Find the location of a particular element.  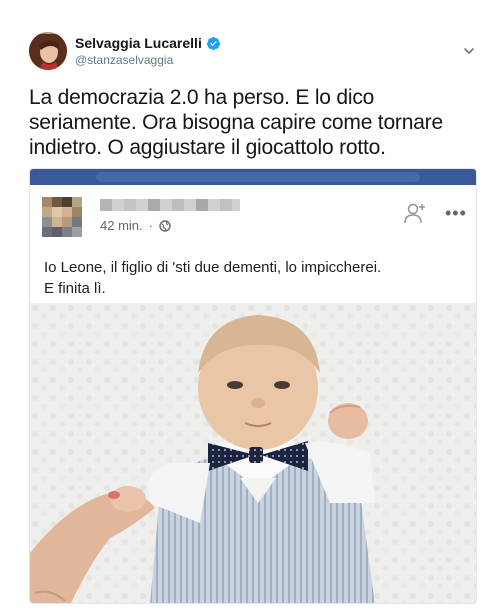

avatar is located at coordinates (48, 51).